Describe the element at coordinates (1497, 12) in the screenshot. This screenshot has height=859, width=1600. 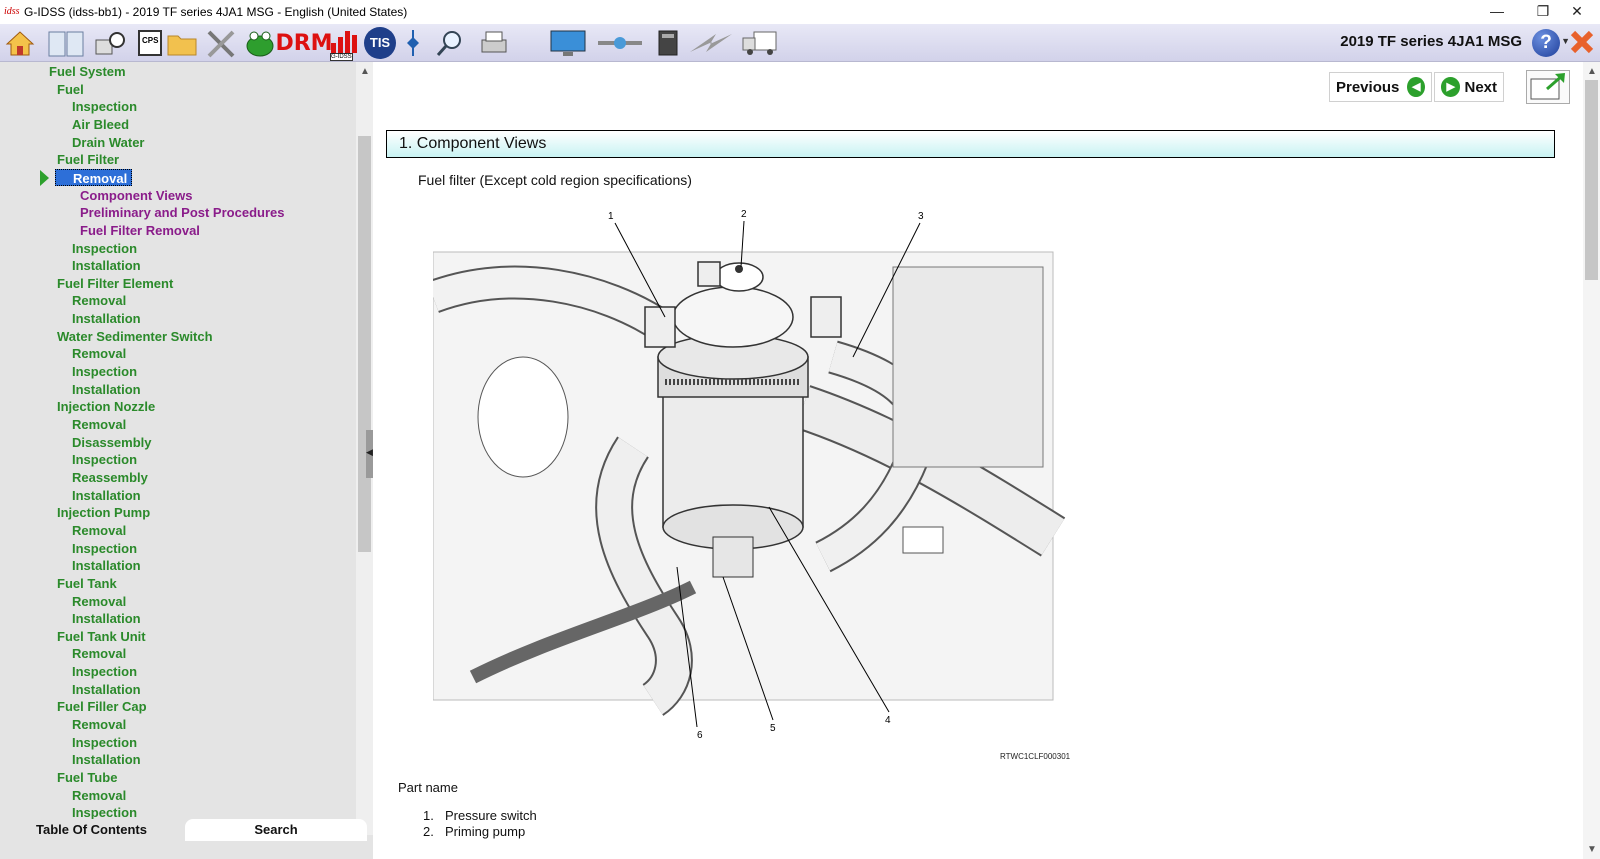
I see `minimize-button: —` at that location.